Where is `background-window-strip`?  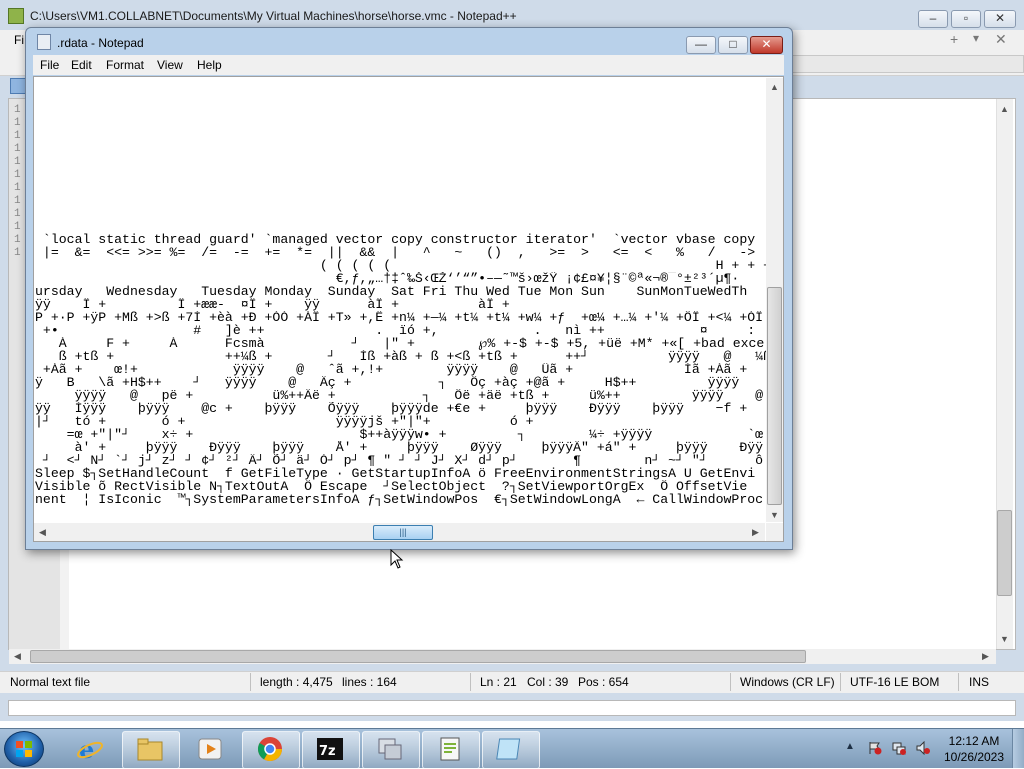 background-window-strip is located at coordinates (512, 708).